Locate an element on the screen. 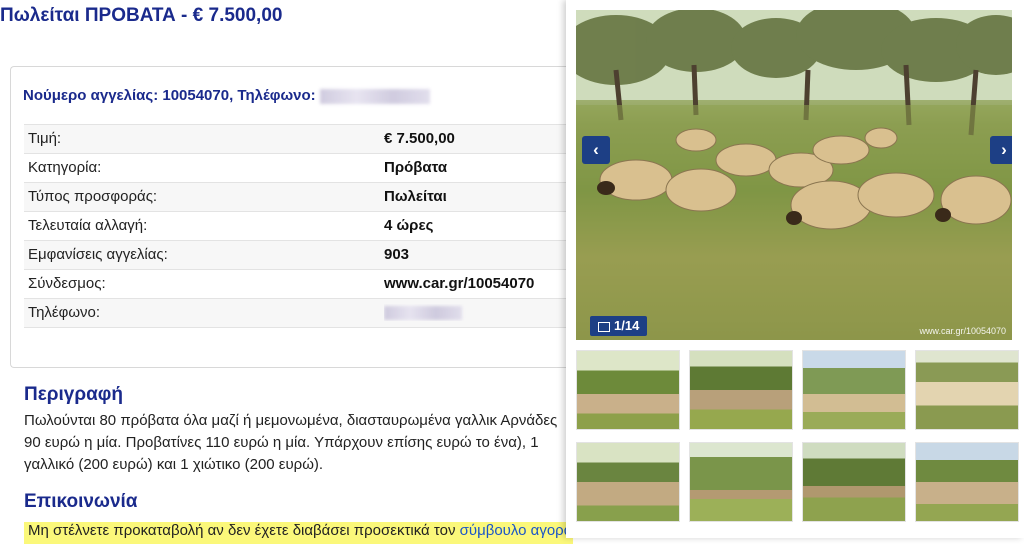 This screenshot has width=1024, height=544. info-row-last-change: Τελευταία αλλαγή: 4 ώρες is located at coordinates (304, 225).